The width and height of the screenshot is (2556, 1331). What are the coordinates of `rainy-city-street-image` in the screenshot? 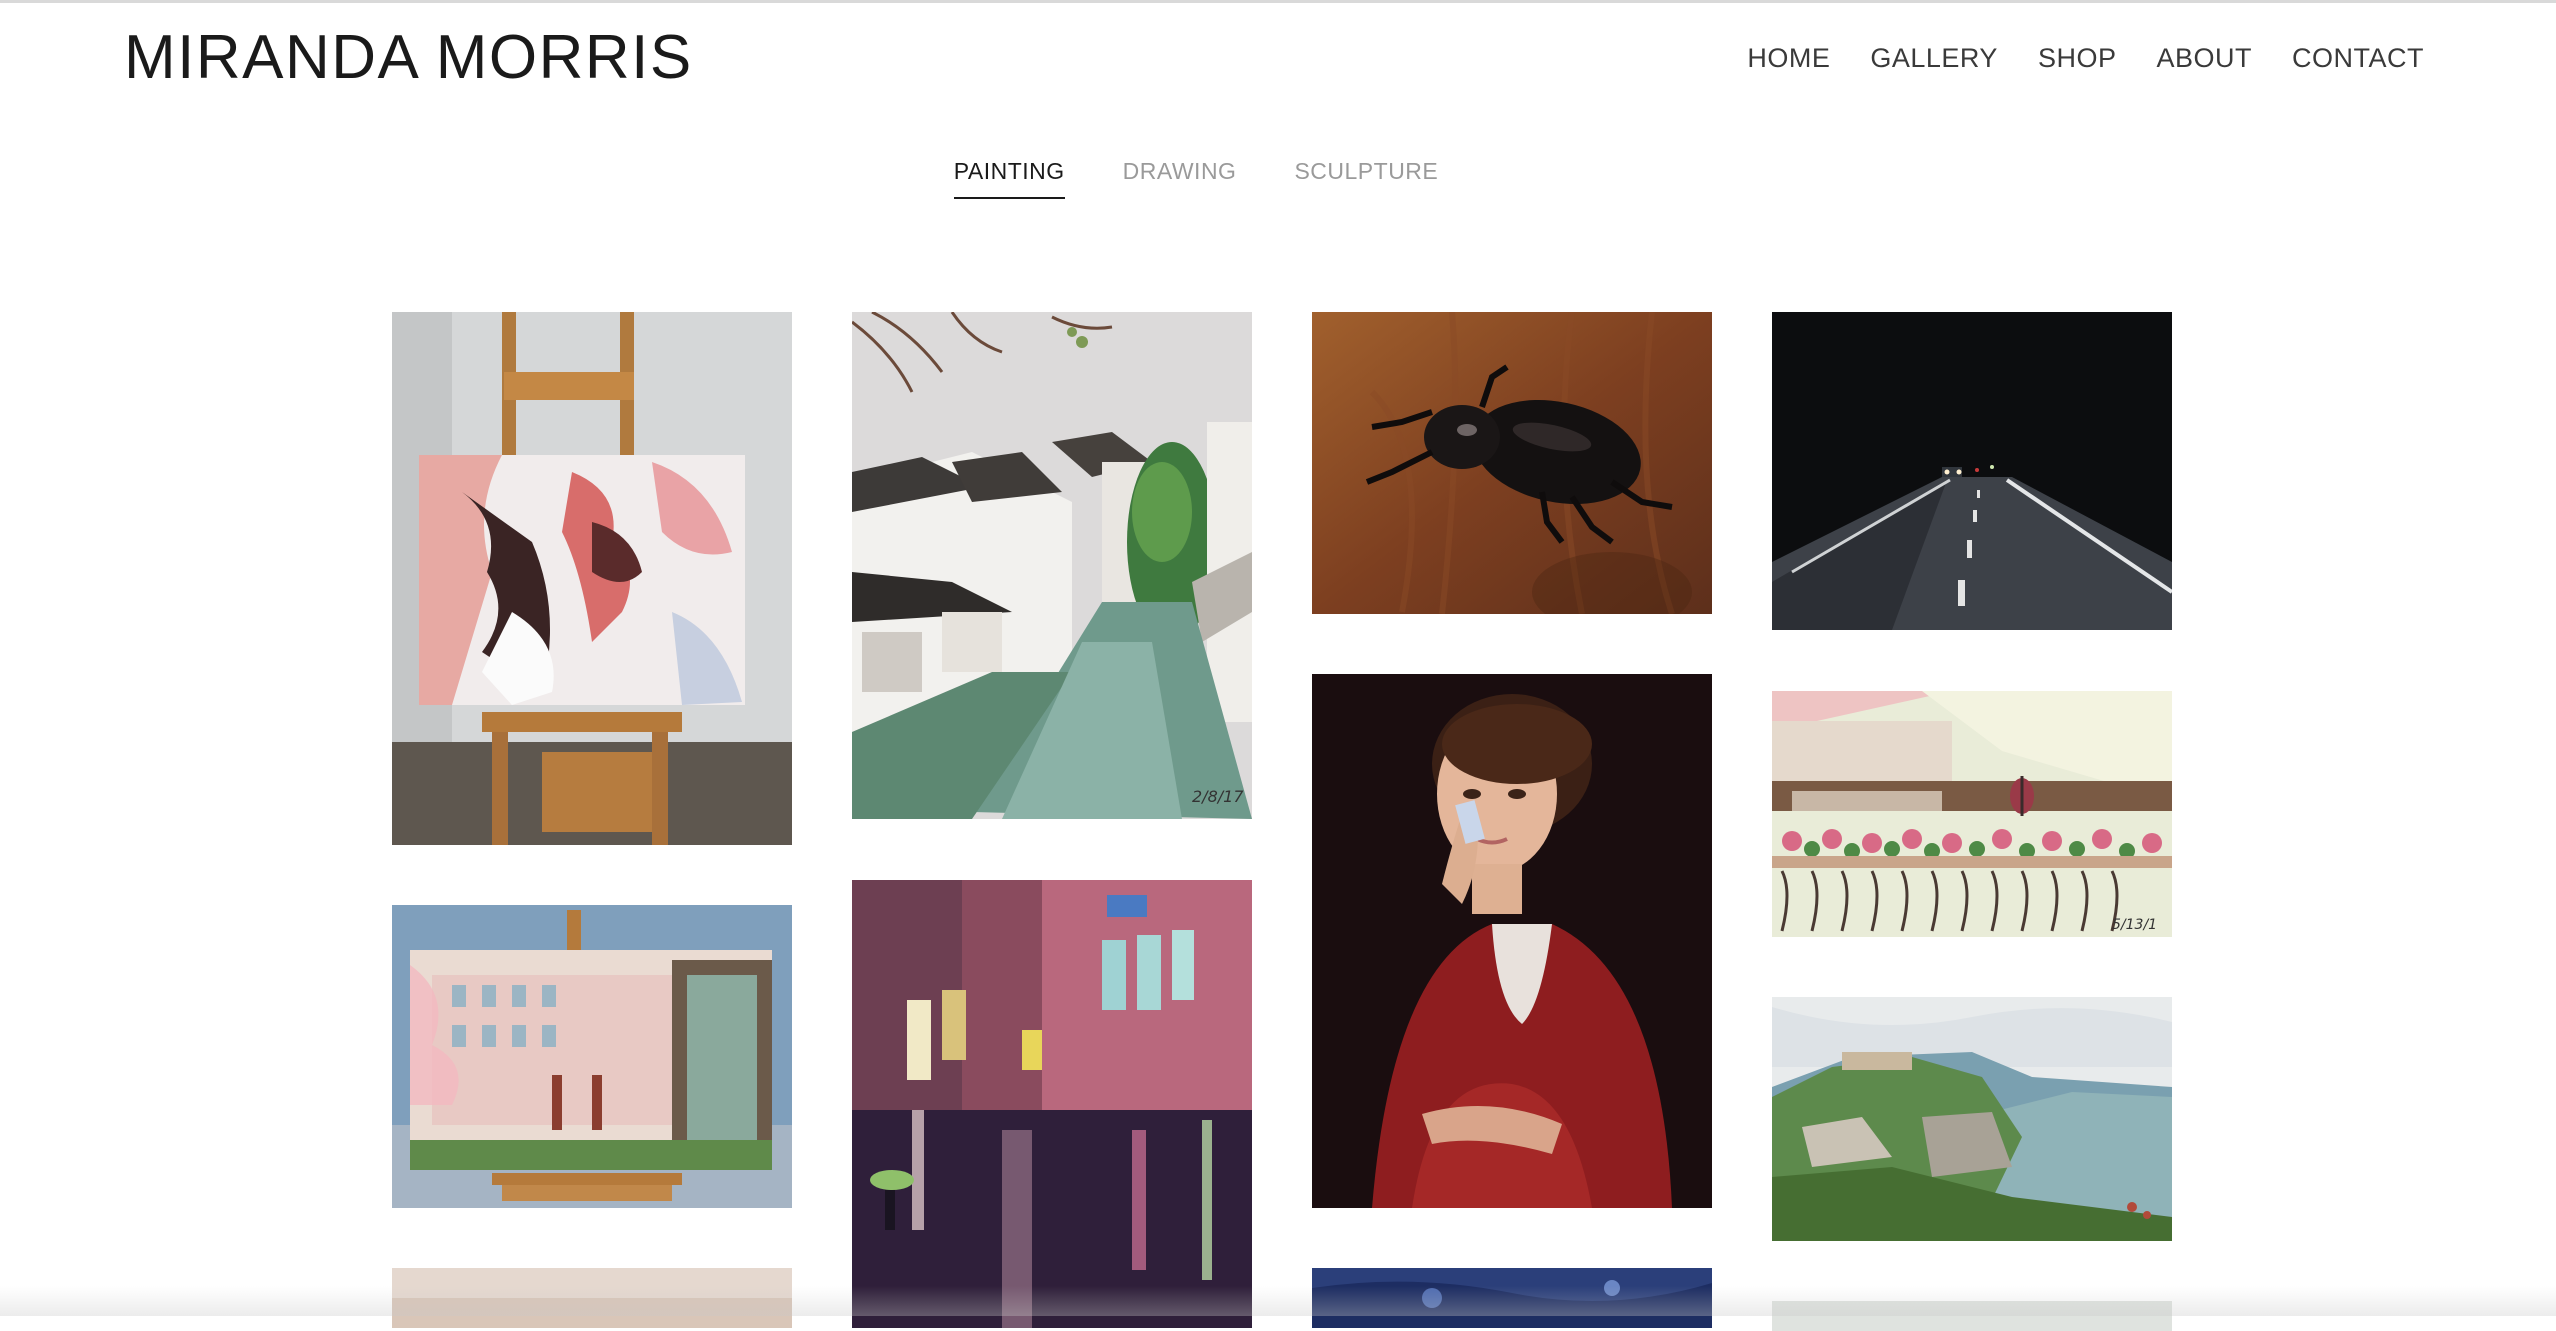 It's located at (1052, 1104).